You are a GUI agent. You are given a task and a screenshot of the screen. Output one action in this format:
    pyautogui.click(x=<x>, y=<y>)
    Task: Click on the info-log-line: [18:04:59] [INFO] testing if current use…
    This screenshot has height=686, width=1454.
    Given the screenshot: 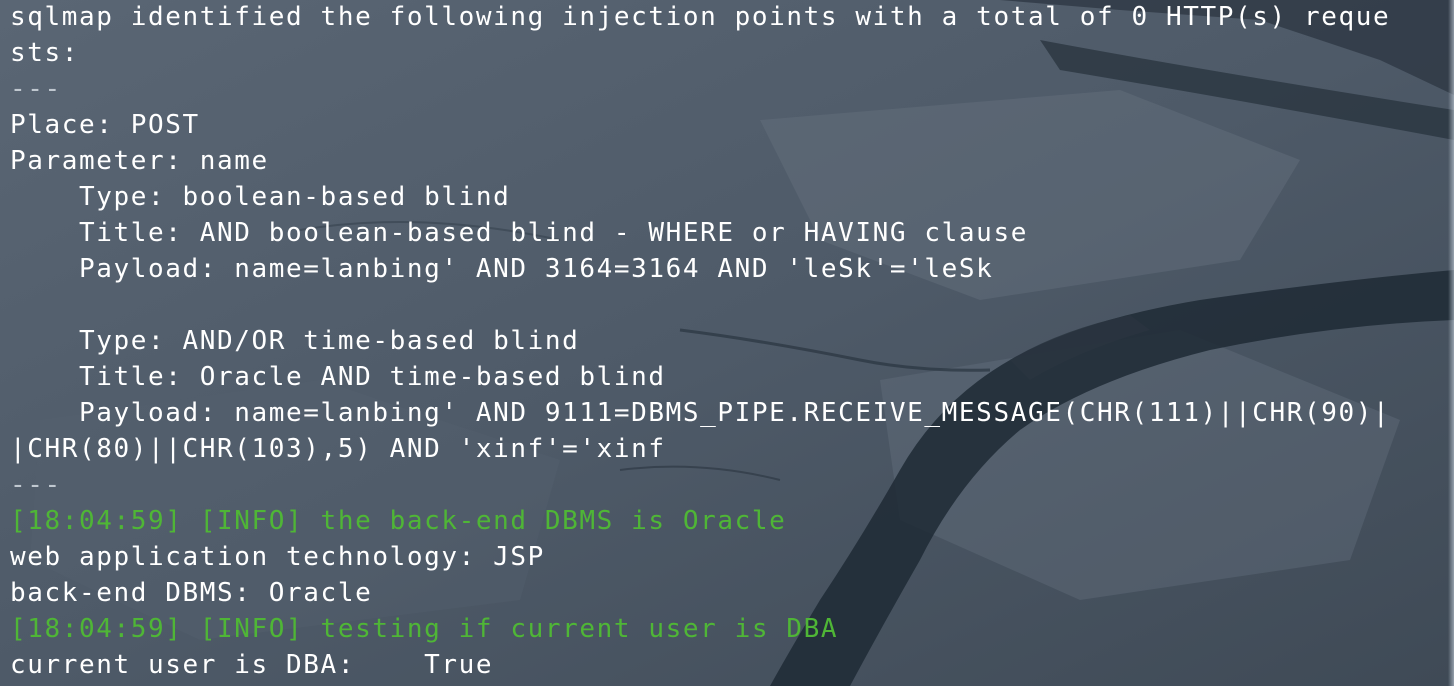 What is the action you would take?
    pyautogui.click(x=424, y=629)
    